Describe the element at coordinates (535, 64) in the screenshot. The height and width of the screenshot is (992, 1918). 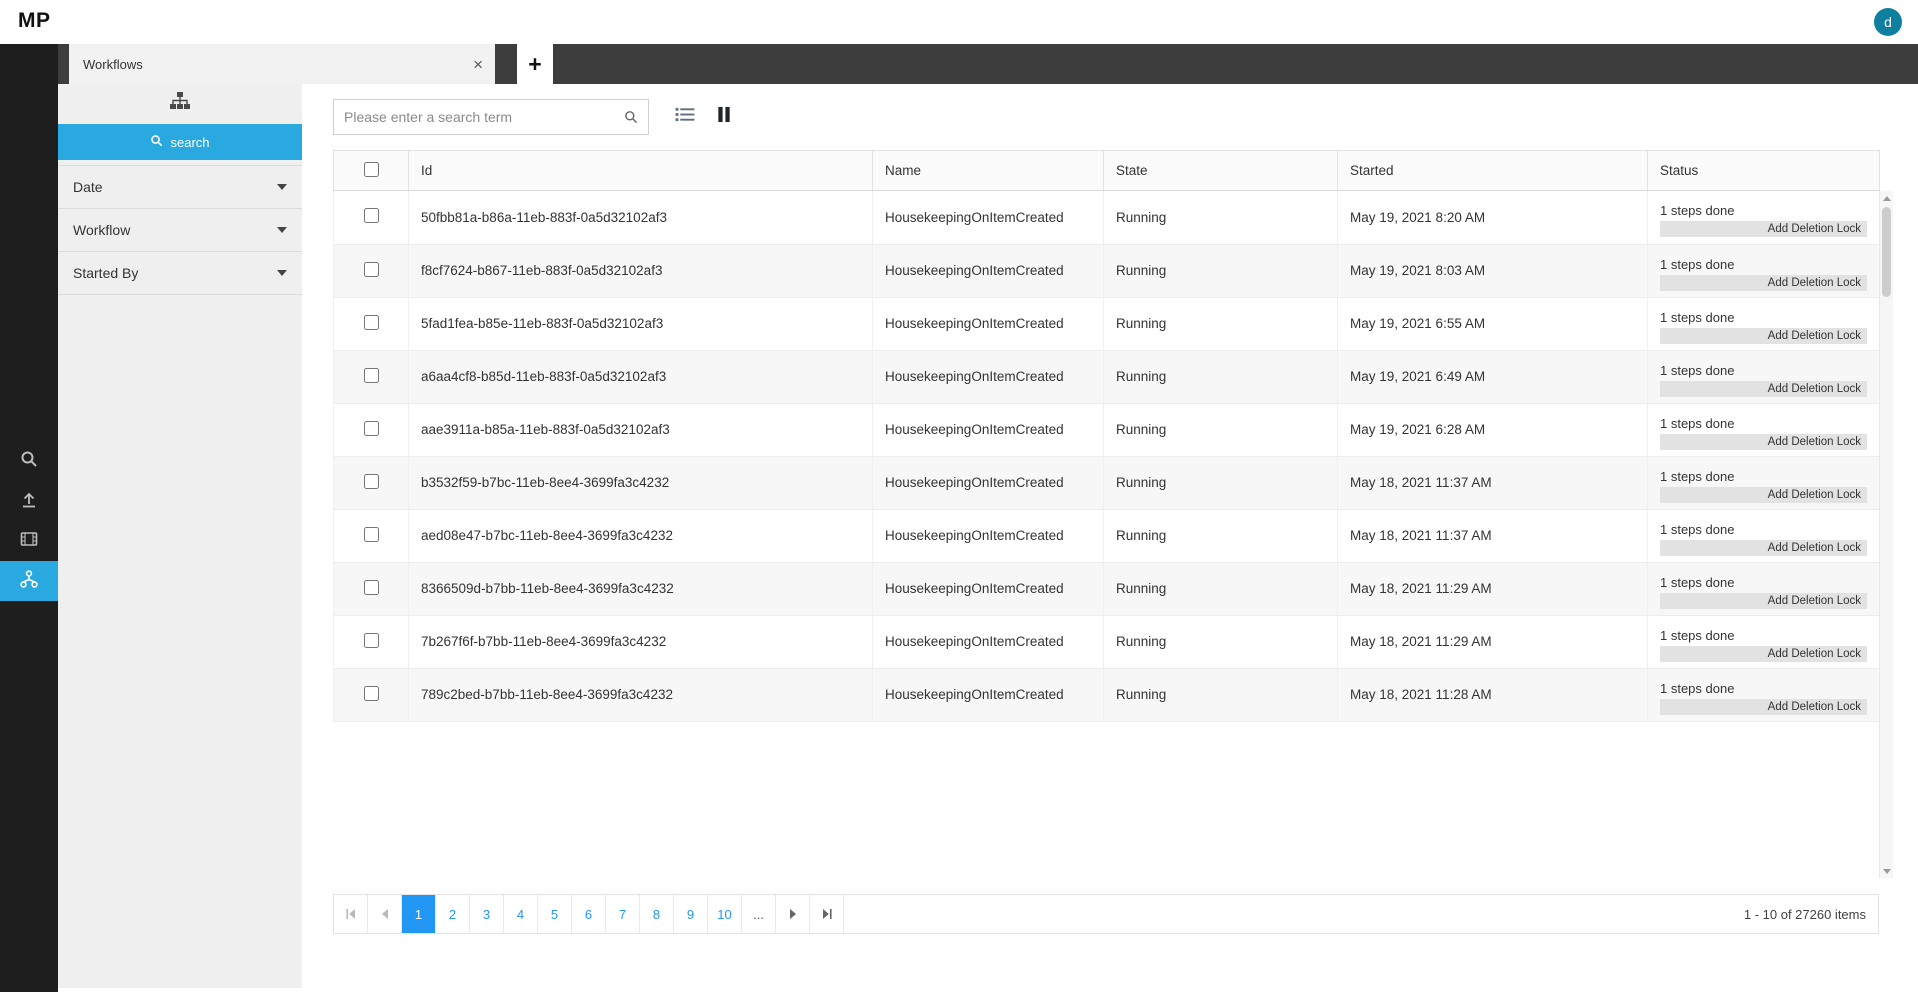
I see `new-tab-button: +` at that location.